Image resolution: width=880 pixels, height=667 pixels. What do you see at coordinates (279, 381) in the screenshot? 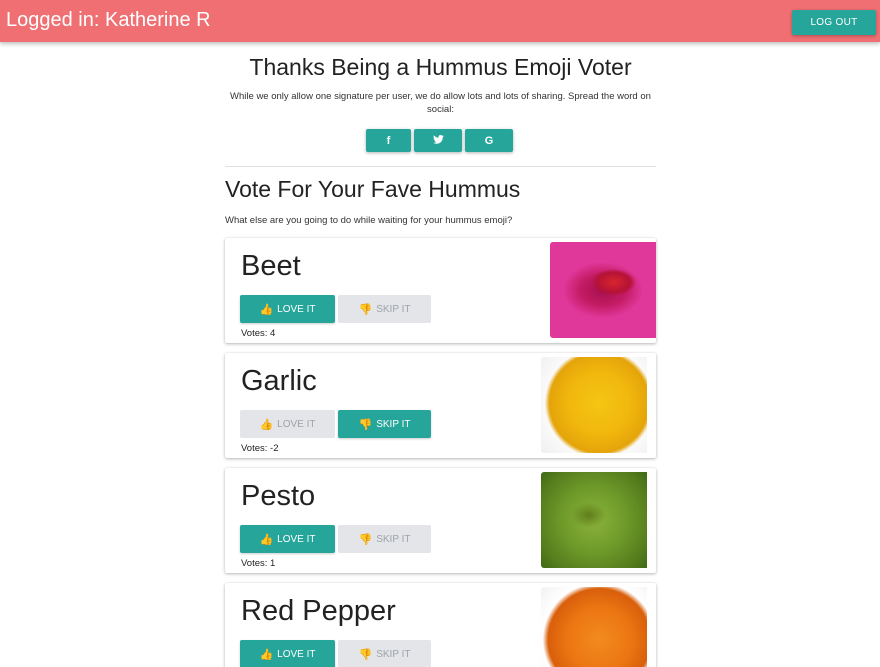
I see `hummus-name: Garlic` at bounding box center [279, 381].